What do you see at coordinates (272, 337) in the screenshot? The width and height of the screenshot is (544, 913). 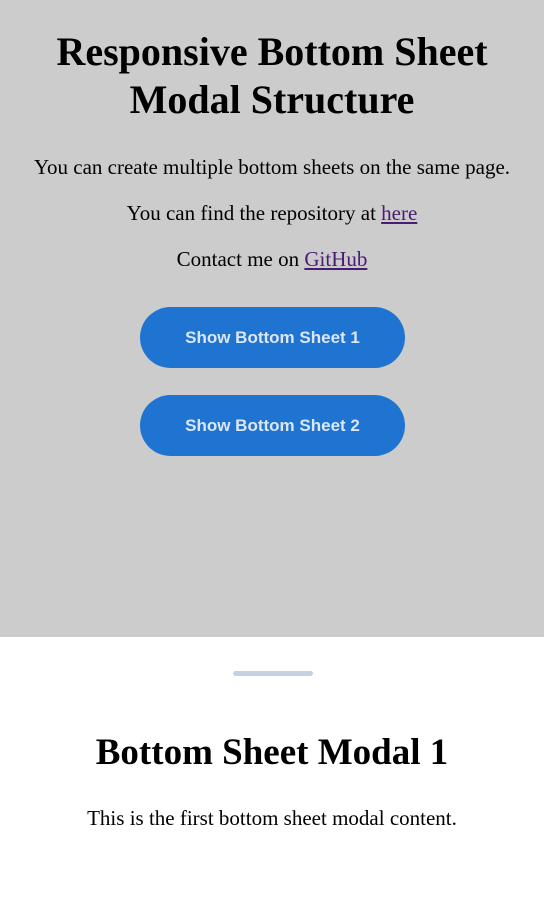 I see `show-bottom-sheet-1-button: Show Bottom Sheet 1` at bounding box center [272, 337].